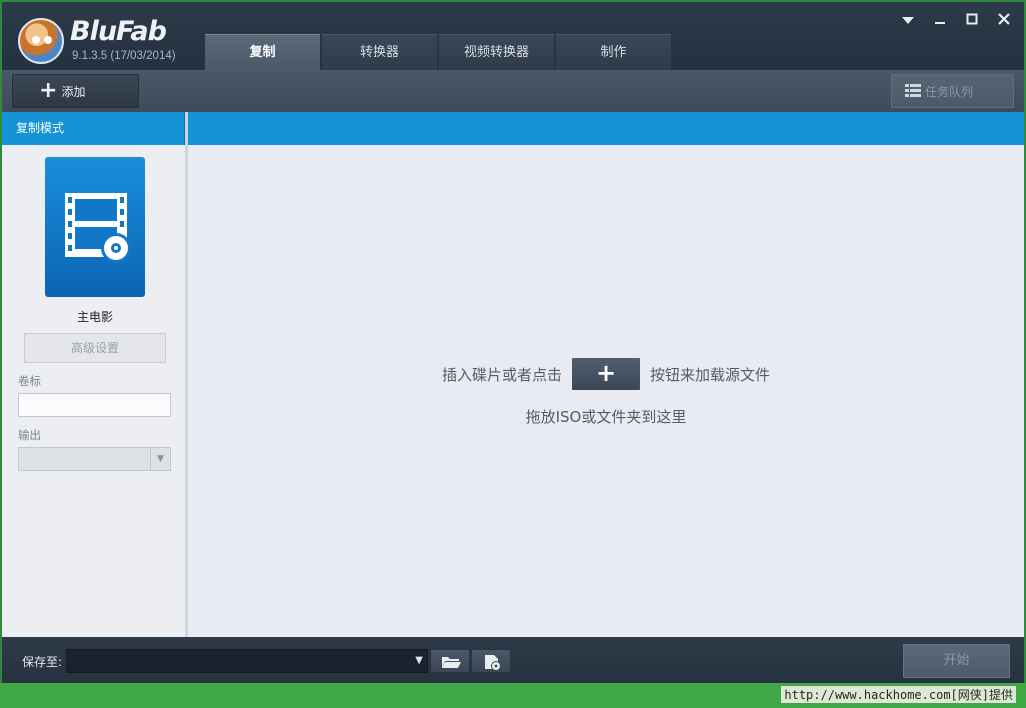  Describe the element at coordinates (94, 317) in the screenshot. I see `mode-label: 主电影` at that location.